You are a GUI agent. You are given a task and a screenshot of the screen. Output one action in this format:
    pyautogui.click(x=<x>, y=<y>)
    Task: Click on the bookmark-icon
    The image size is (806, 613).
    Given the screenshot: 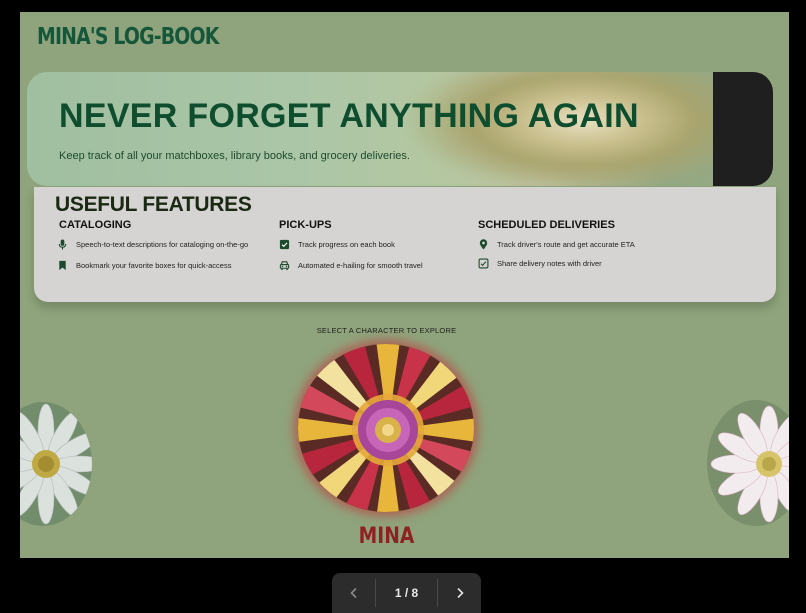 What is the action you would take?
    pyautogui.click(x=62, y=265)
    